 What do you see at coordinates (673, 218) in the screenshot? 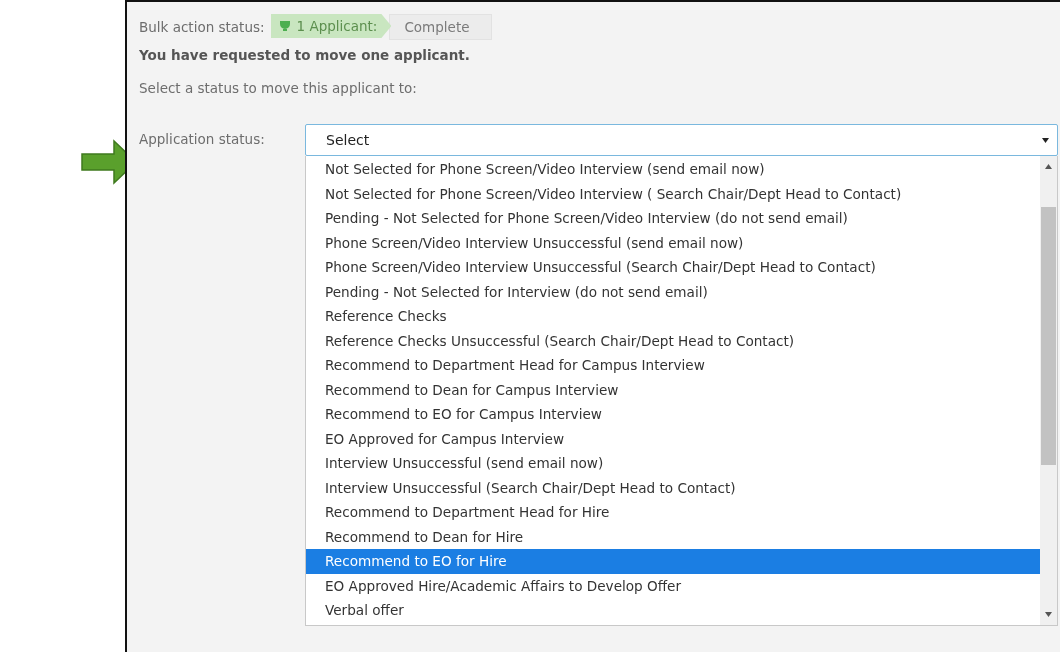
I see `status-option: Pending - Not Selected for Phone Screen/Video Interview (do not send email)` at bounding box center [673, 218].